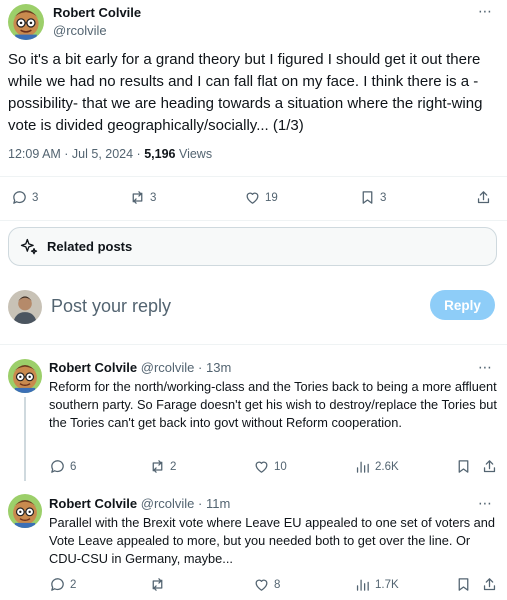  I want to click on tweet-meta: 12:09 AM · Jul 5, 2024 · 5,196 Views, so click(110, 154).